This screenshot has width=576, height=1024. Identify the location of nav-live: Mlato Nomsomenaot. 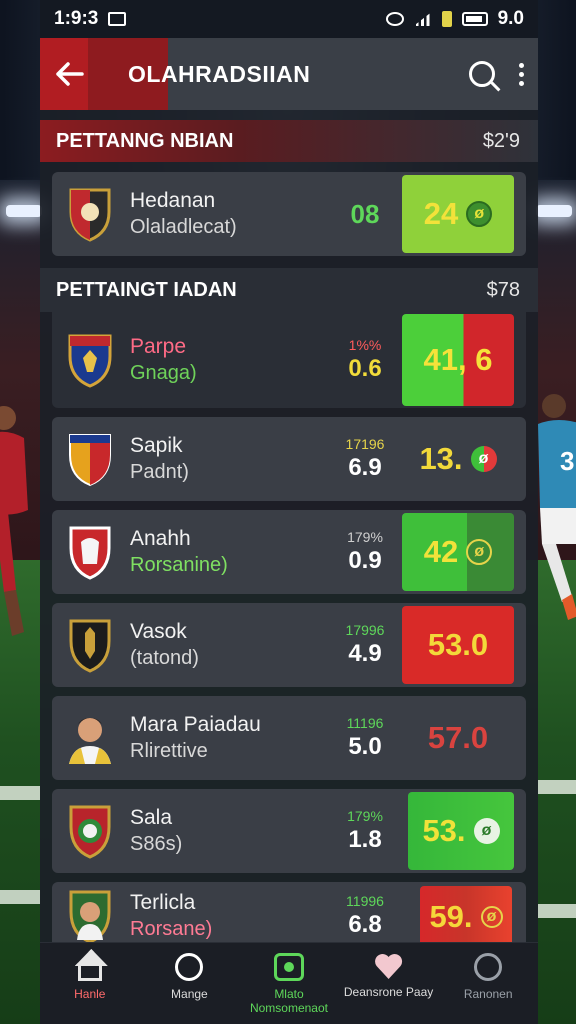
(289, 983).